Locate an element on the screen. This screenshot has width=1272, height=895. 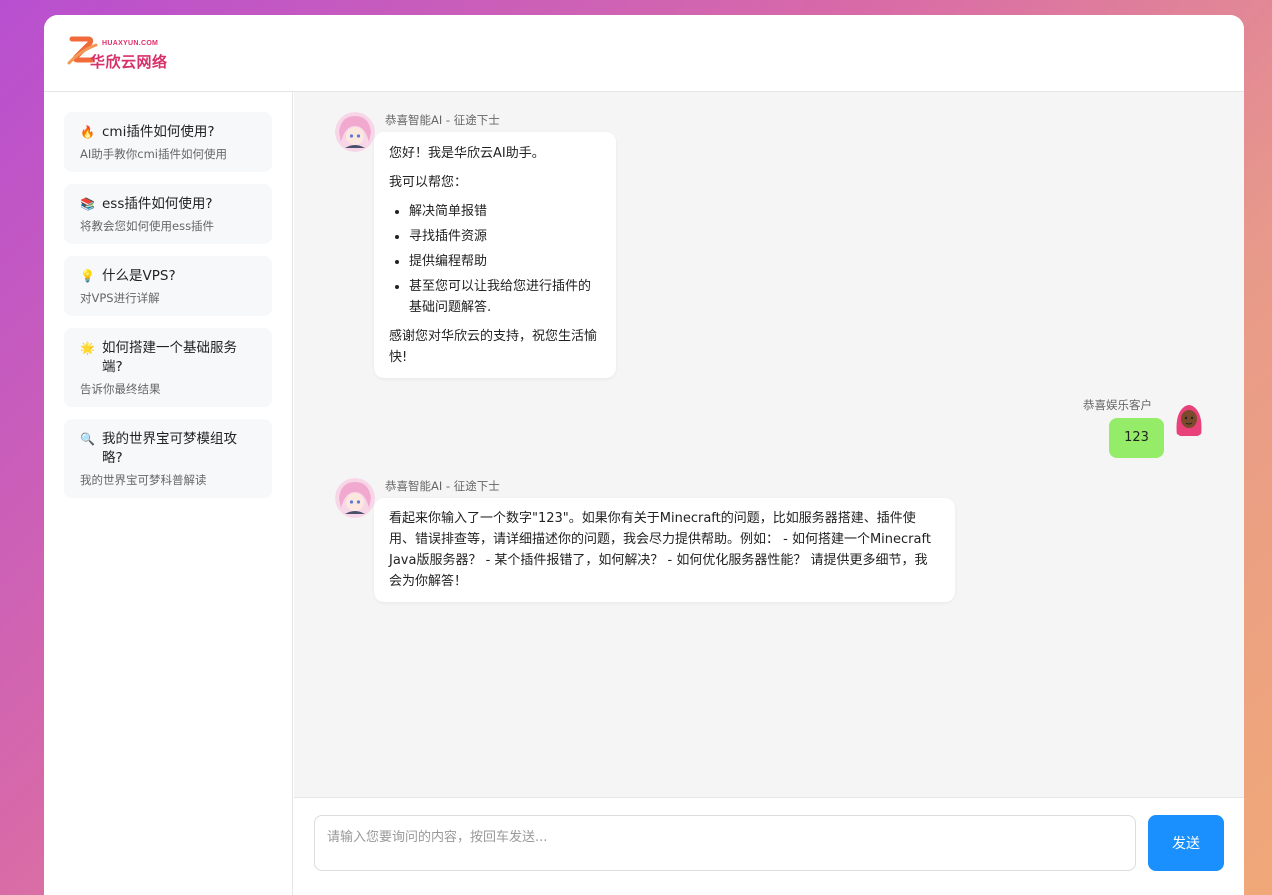
header: HUAXYUN.COM 华欣云网络 is located at coordinates (644, 53).